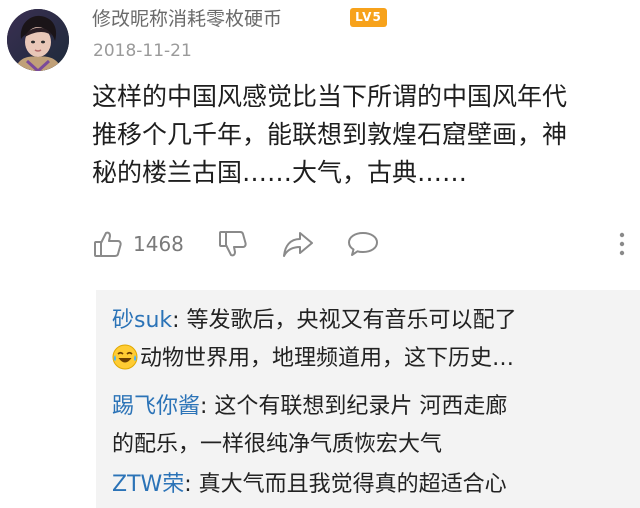  What do you see at coordinates (622, 244) in the screenshot?
I see `more-icon` at bounding box center [622, 244].